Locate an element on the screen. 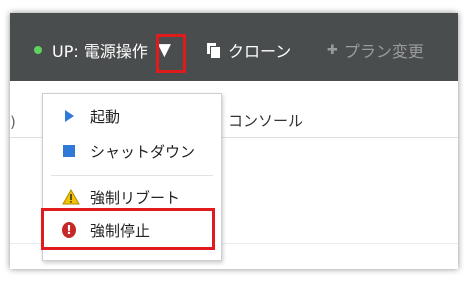 The height and width of the screenshot is (287, 474). clone-button: クローン is located at coordinates (248, 50).